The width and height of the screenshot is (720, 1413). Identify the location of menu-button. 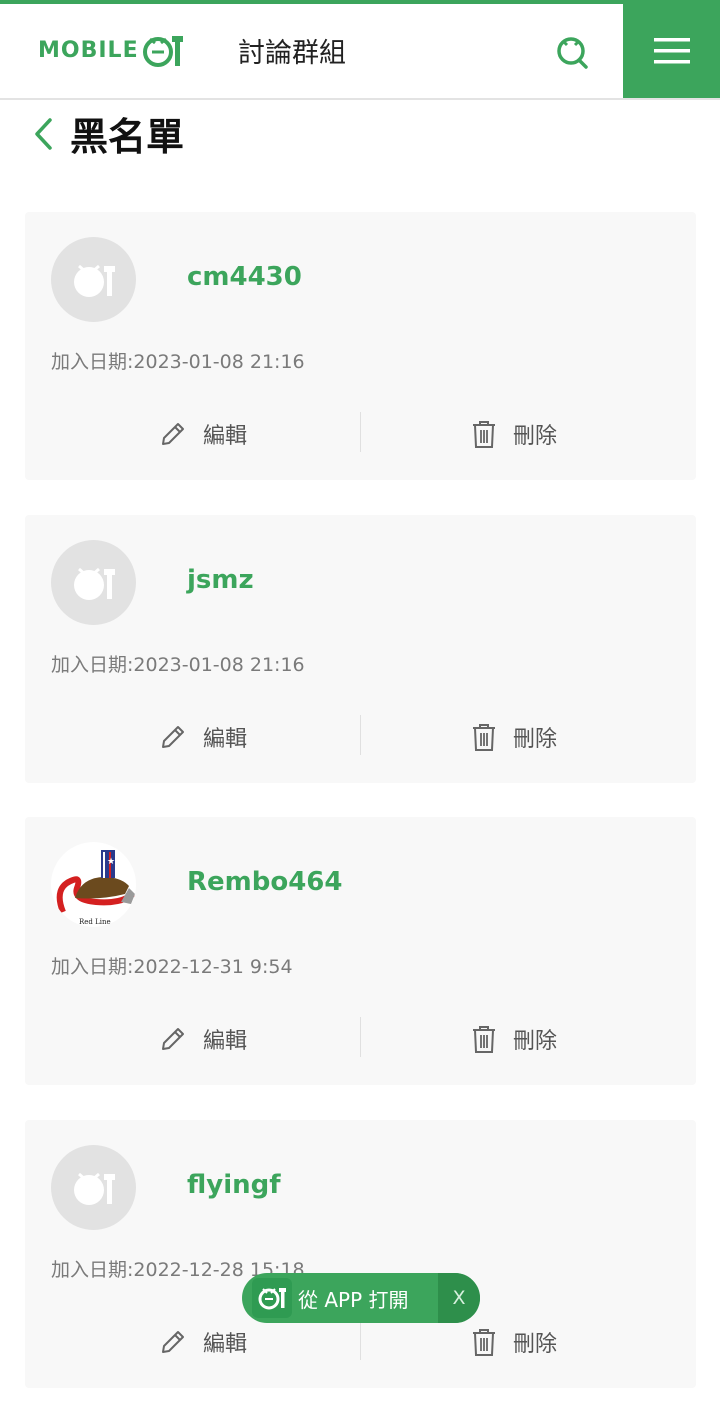
(671, 51).